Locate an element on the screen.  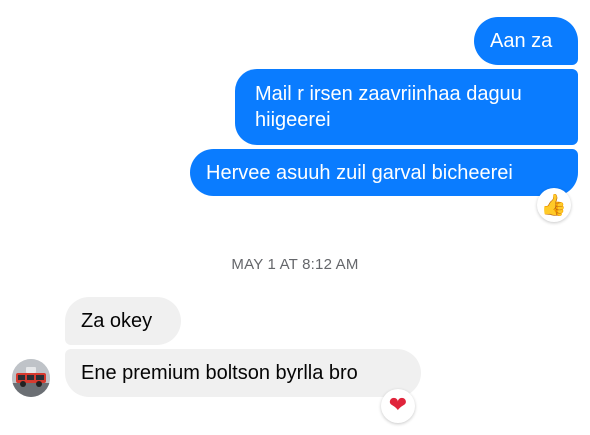
message-text: Aan za is located at coordinates (521, 41).